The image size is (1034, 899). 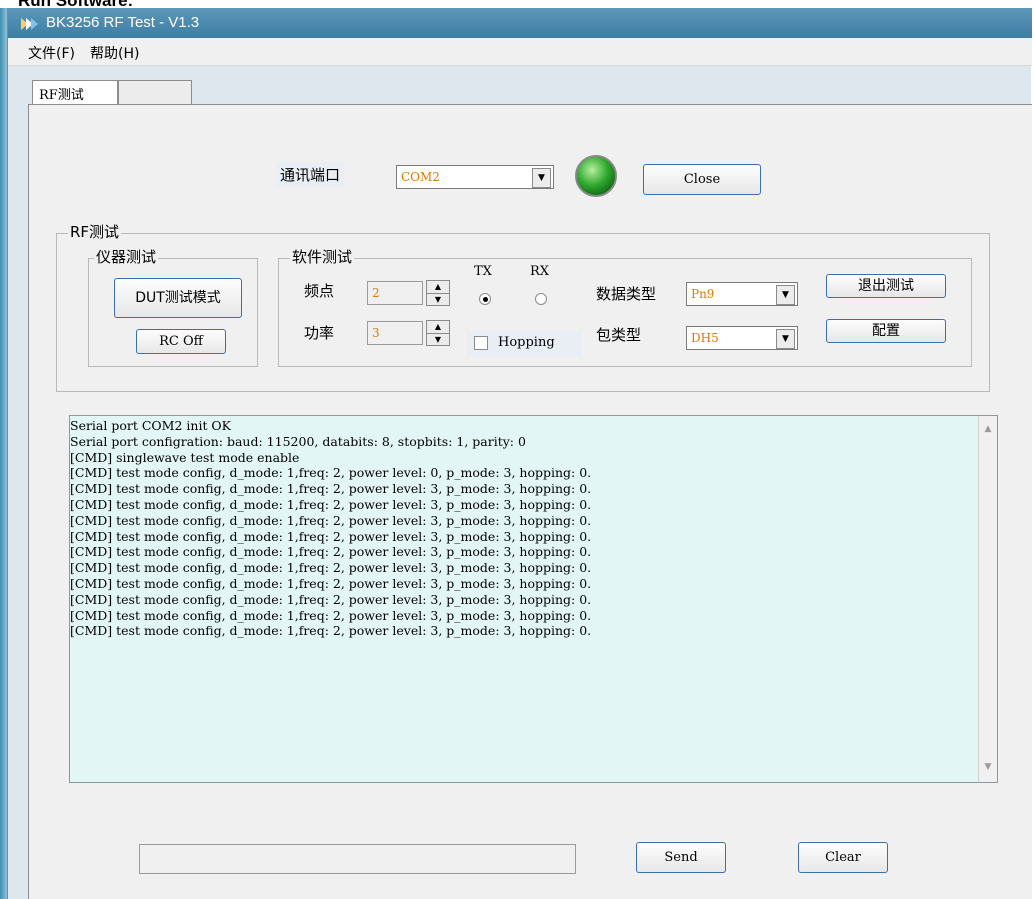 What do you see at coordinates (681, 857) in the screenshot?
I see `send-button: Send` at bounding box center [681, 857].